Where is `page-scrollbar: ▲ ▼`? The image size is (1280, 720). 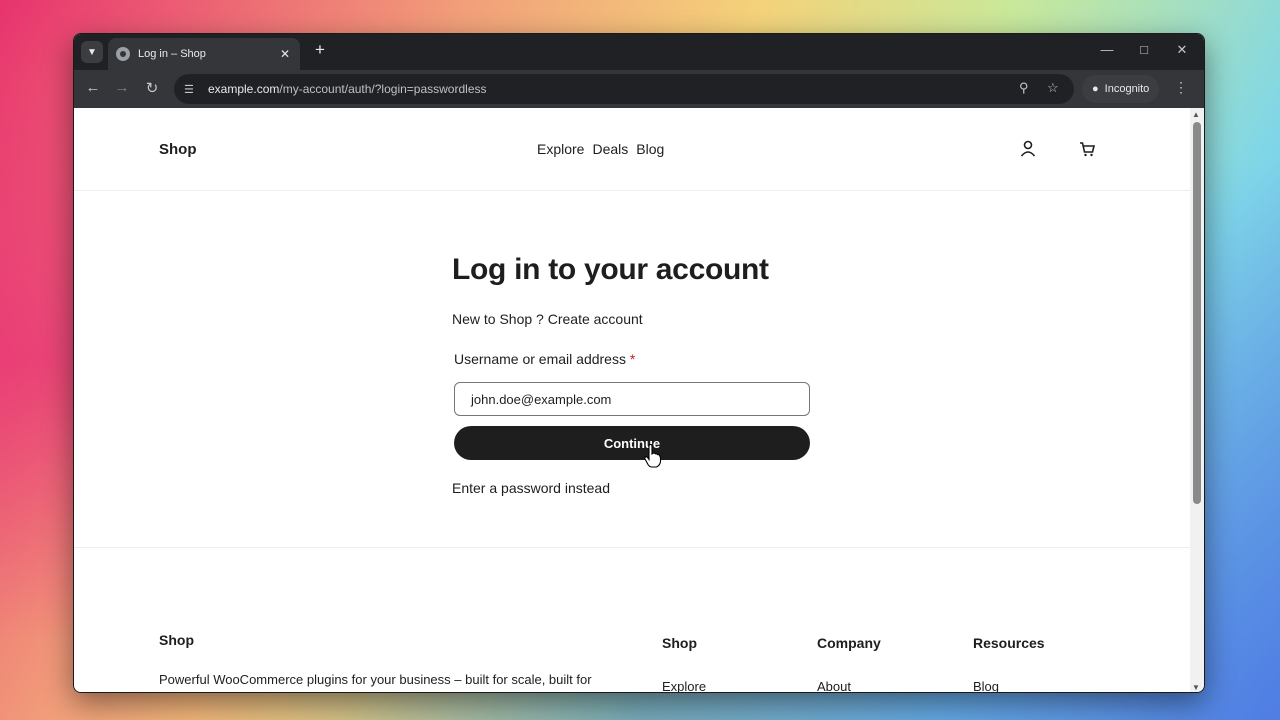
page-scrollbar: ▲ ▼ is located at coordinates (1197, 400).